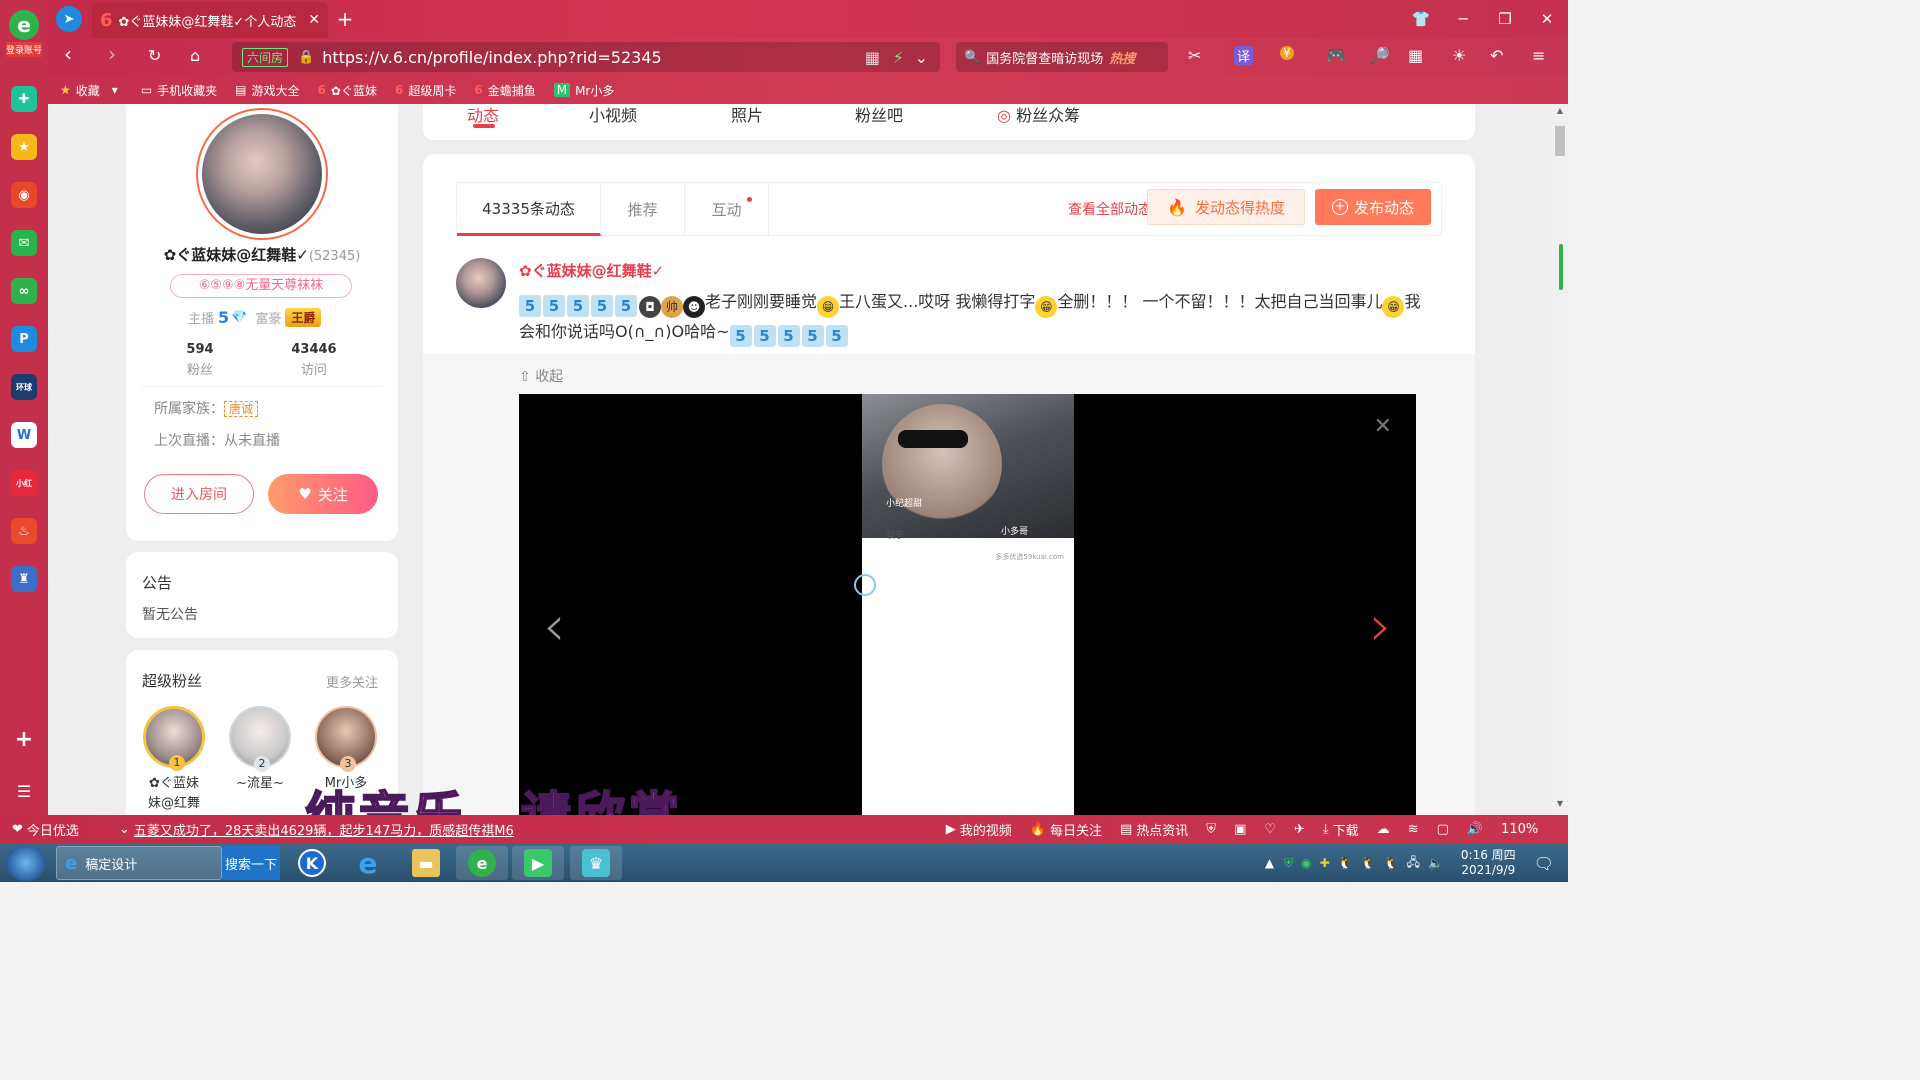 The height and width of the screenshot is (1080, 1920). Describe the element at coordinates (316, 829) in the screenshot. I see `news-ticker: ⌄ 五菱又成功了，28天卖出4629辆，起步147马力，质感超传祺M6` at that location.